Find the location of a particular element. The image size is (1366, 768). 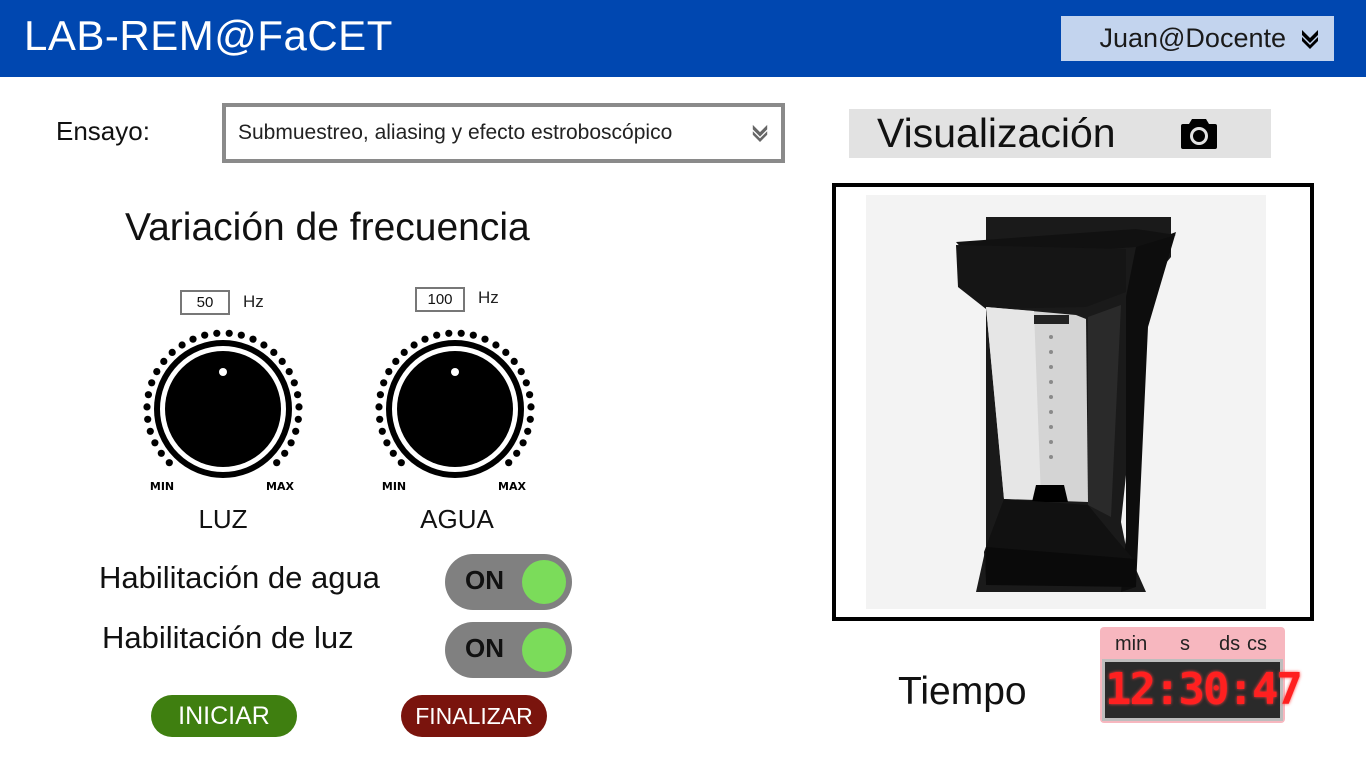

agua-frequency-unit: Hz is located at coordinates (488, 297).